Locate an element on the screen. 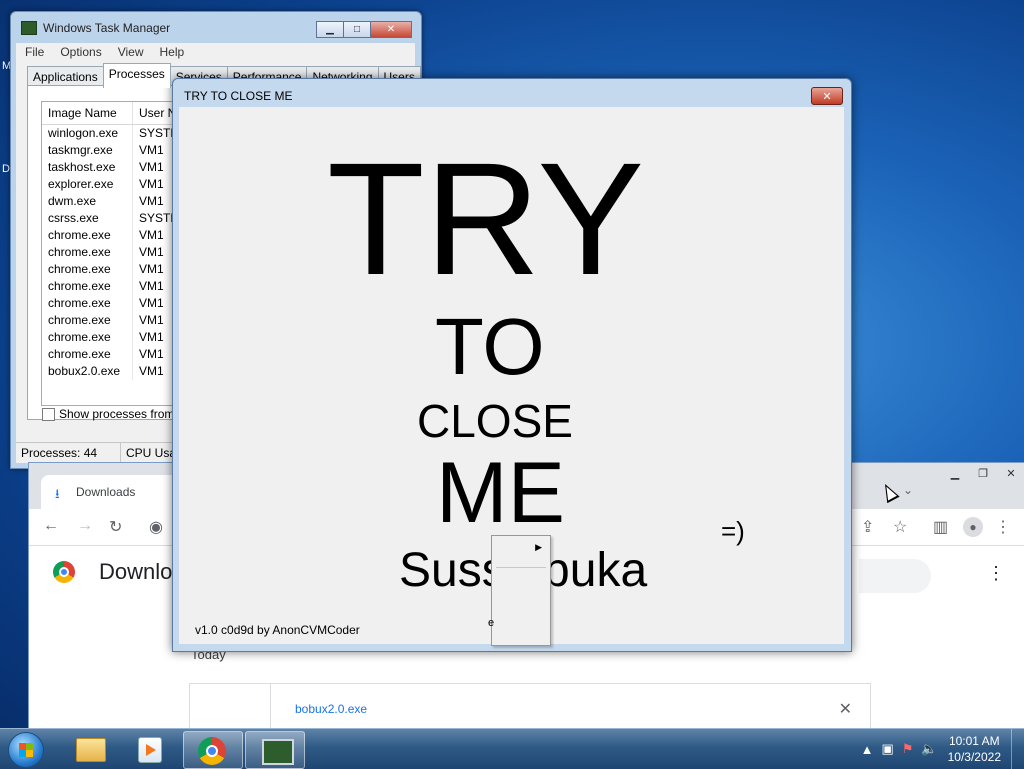 The width and height of the screenshot is (1024, 769). chrome-caption-buttons: ▁ ❐ ✕ is located at coordinates (982, 473).